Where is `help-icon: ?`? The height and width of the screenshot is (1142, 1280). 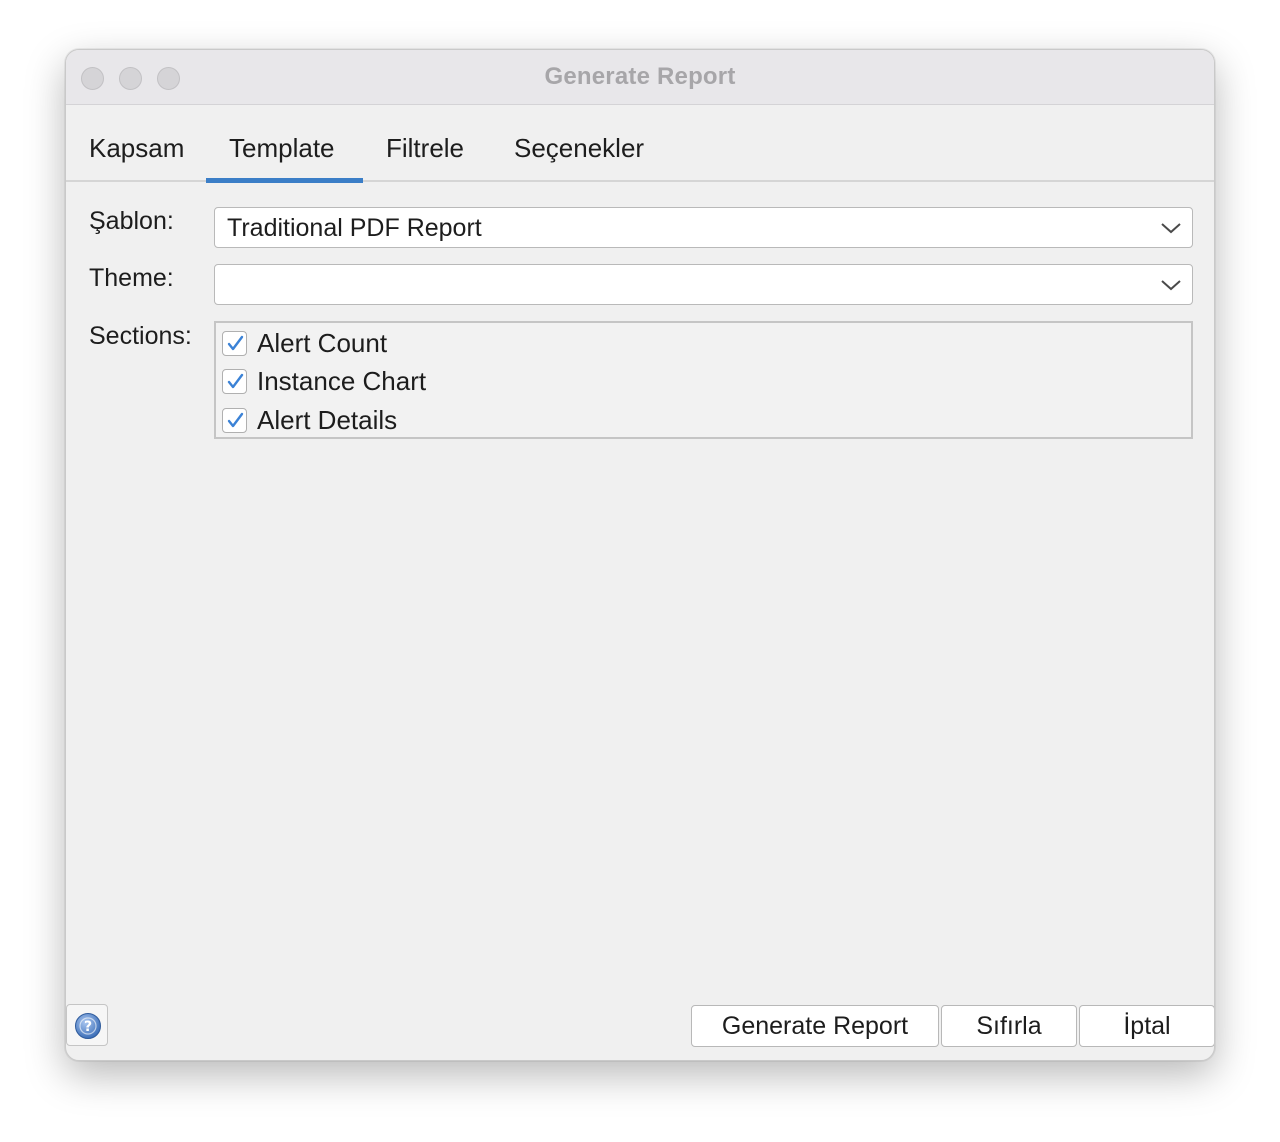
help-icon: ? is located at coordinates (88, 1026).